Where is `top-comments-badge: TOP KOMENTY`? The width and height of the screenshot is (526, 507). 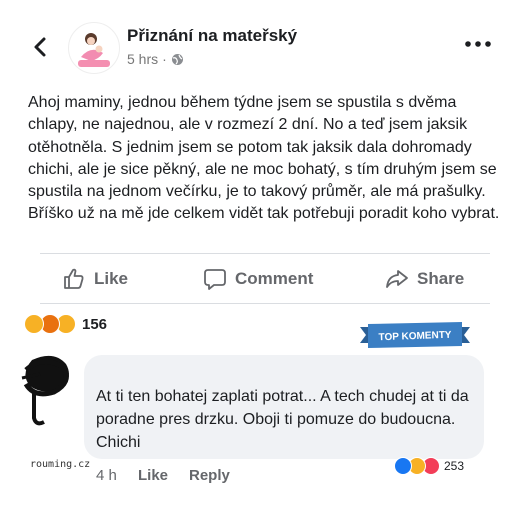 top-comments-badge: TOP KOMENTY is located at coordinates (415, 335).